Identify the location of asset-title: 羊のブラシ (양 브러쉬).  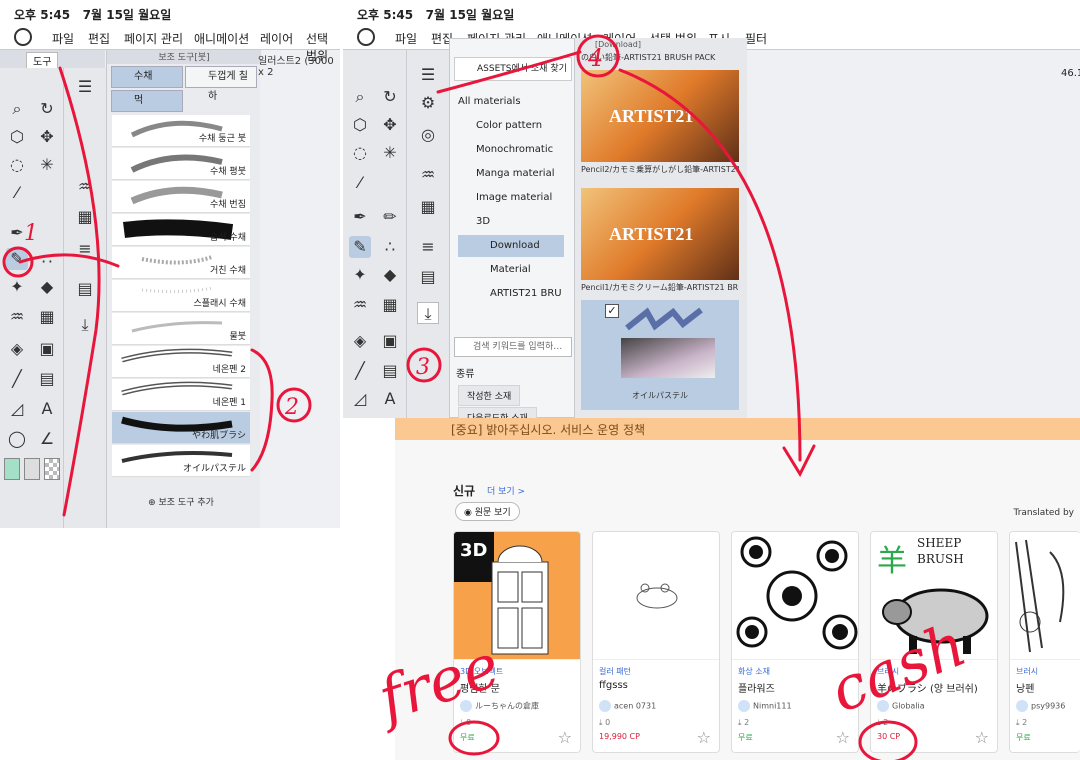
(927, 687).